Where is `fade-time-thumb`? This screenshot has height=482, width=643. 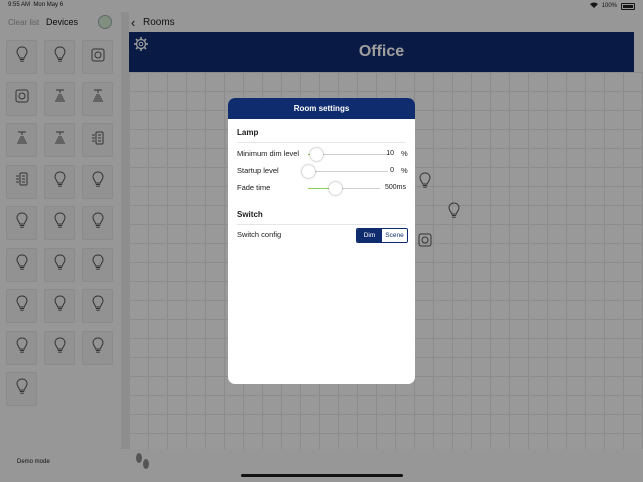 fade-time-thumb is located at coordinates (336, 188).